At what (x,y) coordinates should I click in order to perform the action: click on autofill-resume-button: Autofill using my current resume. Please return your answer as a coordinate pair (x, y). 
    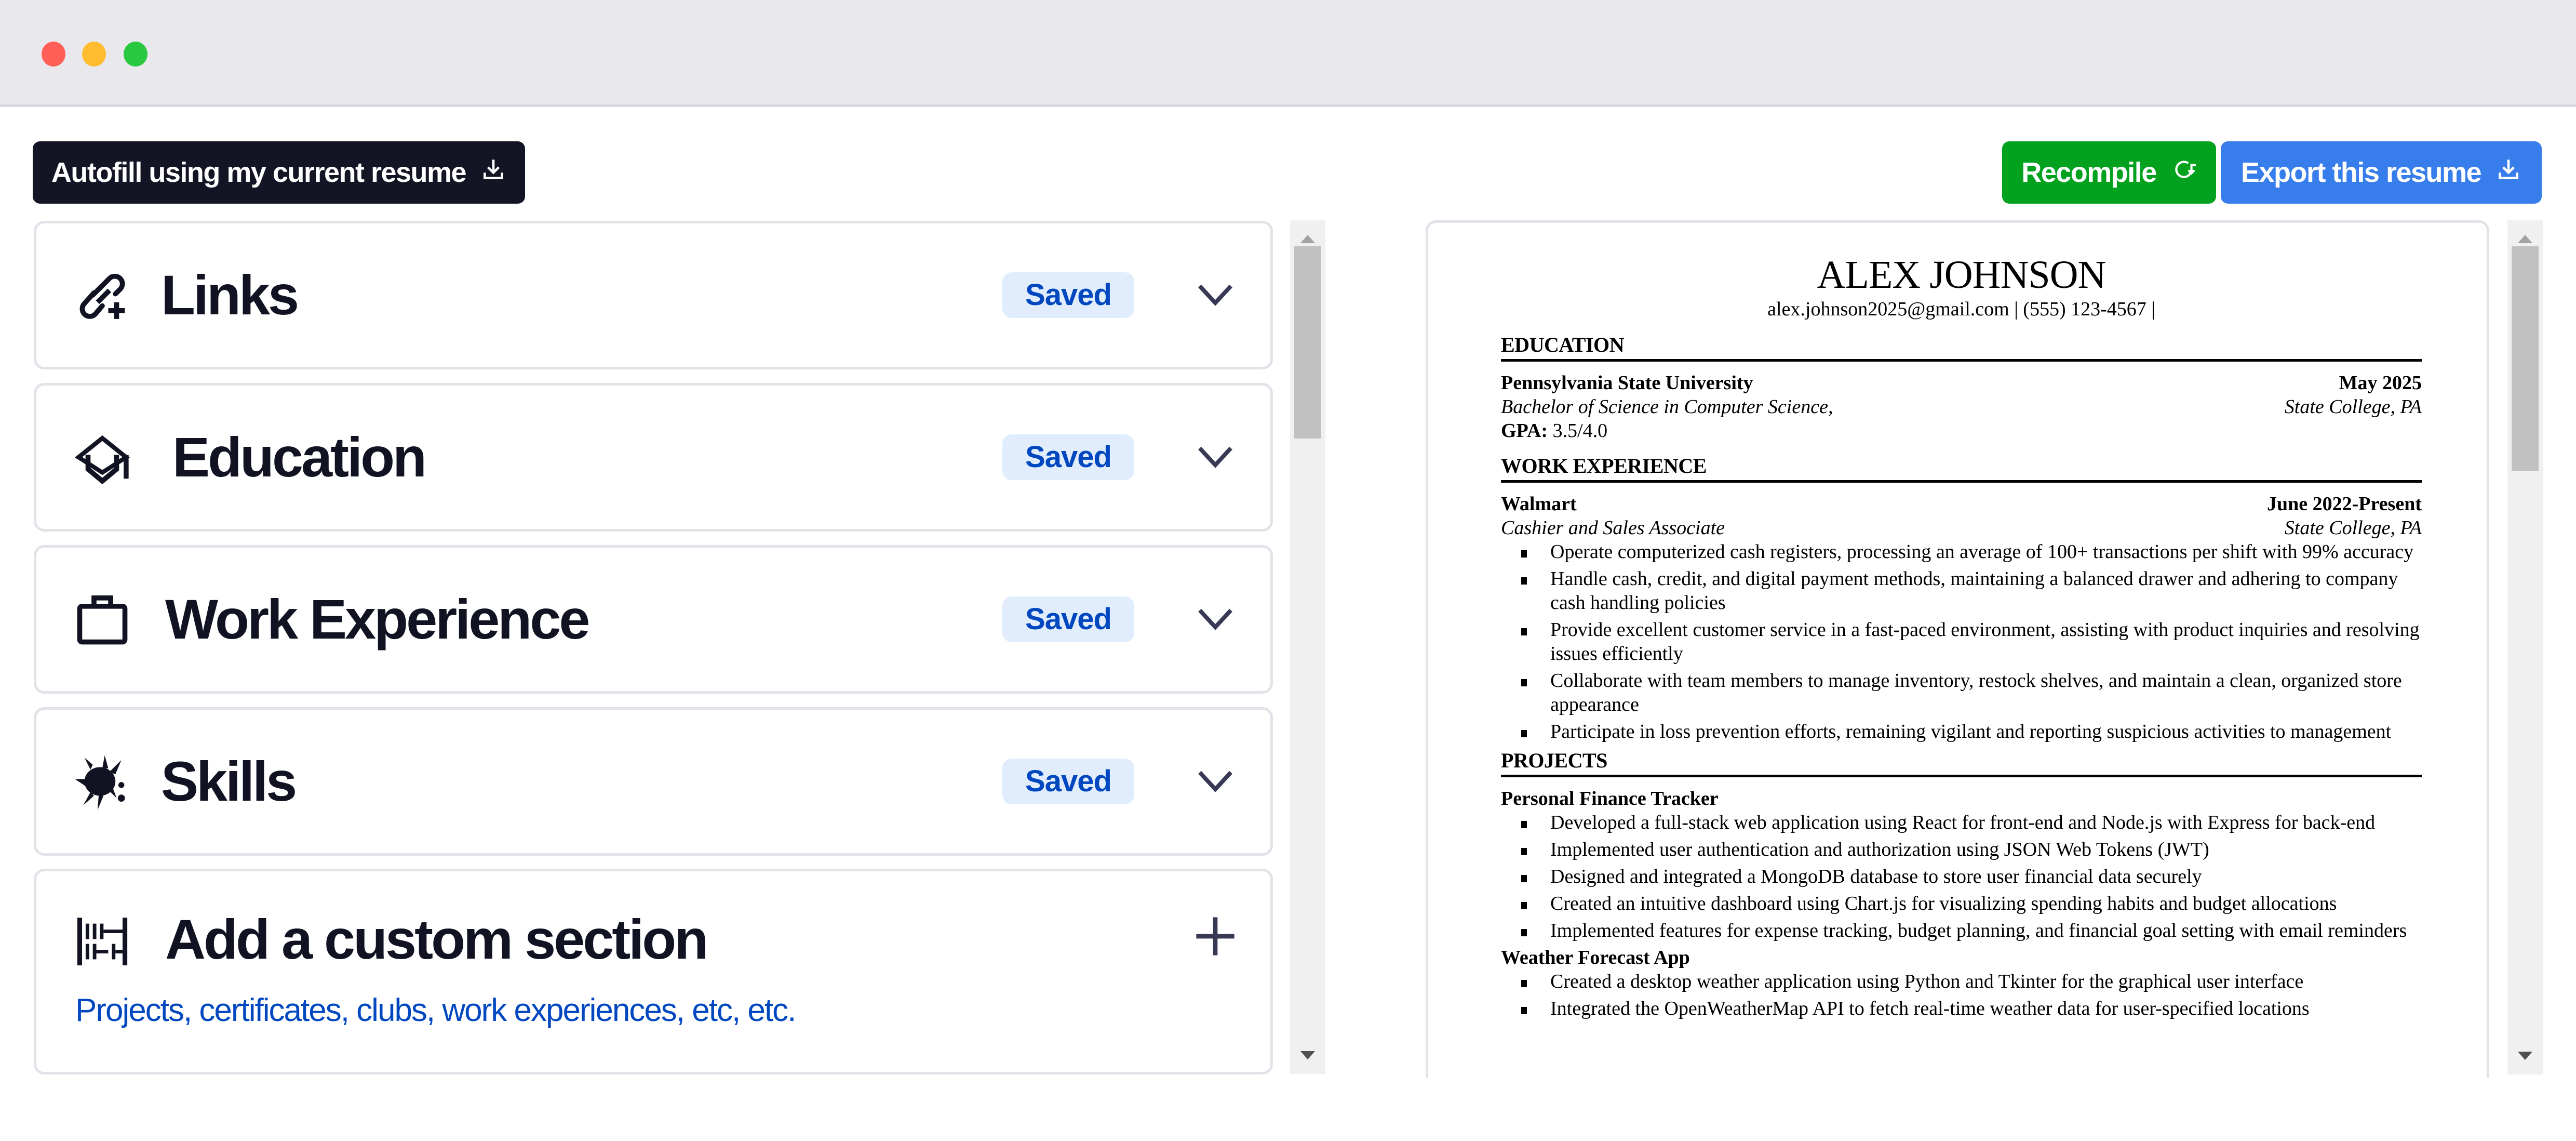
    Looking at the image, I should click on (279, 172).